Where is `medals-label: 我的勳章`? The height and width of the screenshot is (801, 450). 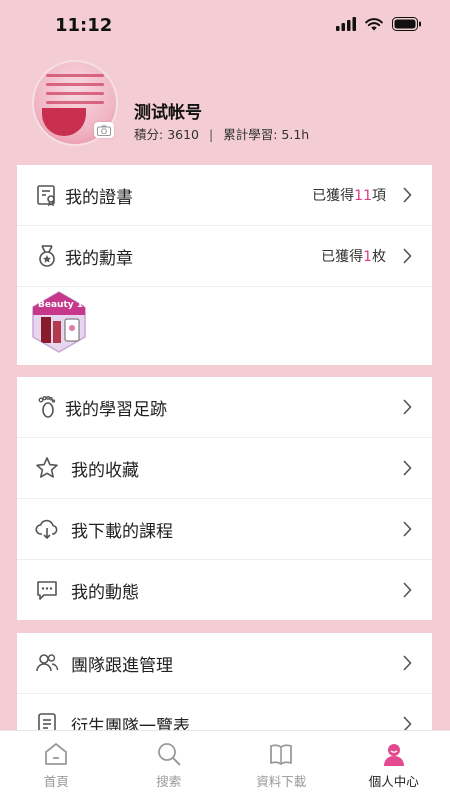
medals-label: 我的勳章 is located at coordinates (99, 256).